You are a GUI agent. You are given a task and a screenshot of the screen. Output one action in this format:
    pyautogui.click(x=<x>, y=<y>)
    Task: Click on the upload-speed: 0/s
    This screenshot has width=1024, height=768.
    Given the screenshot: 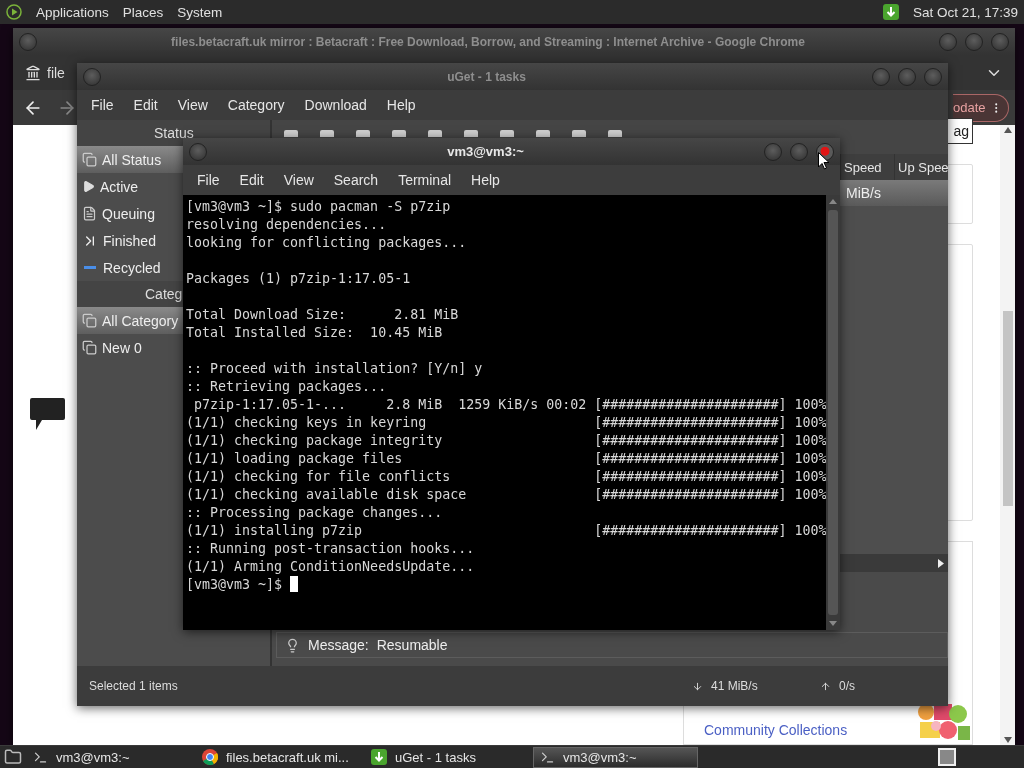 What is the action you would take?
    pyautogui.click(x=847, y=686)
    